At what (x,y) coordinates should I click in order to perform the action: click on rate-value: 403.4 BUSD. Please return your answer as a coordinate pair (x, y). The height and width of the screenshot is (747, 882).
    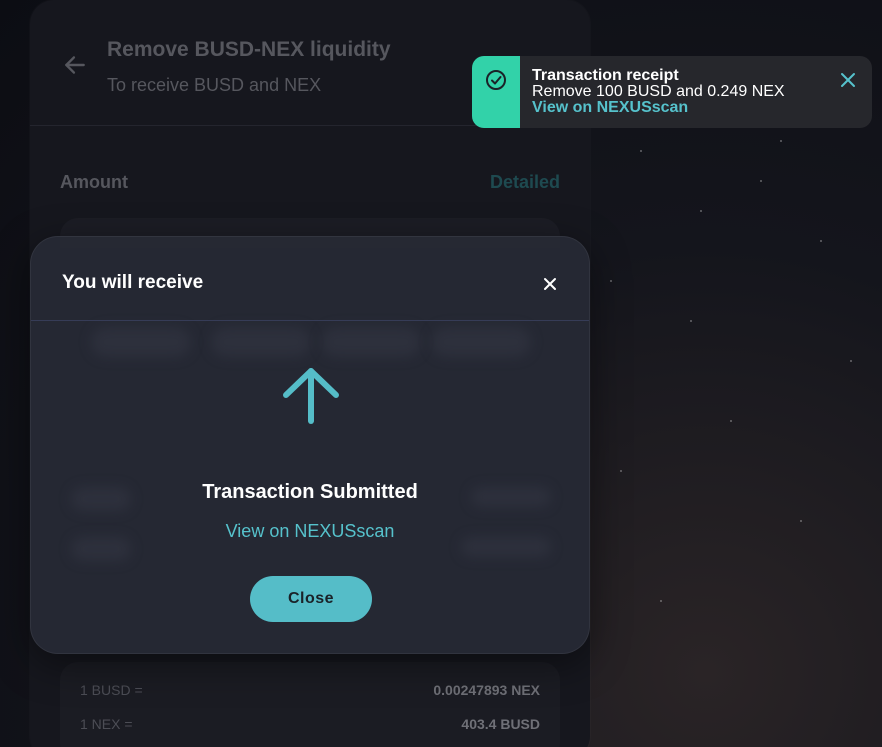
    Looking at the image, I should click on (500, 724).